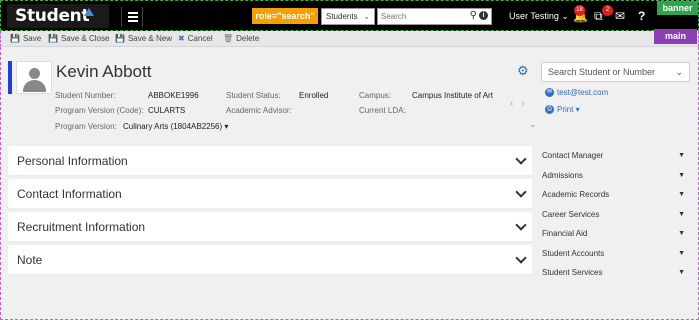 The width and height of the screenshot is (699, 320). Describe the element at coordinates (200, 38) in the screenshot. I see `cancel-label: Cancel` at that location.